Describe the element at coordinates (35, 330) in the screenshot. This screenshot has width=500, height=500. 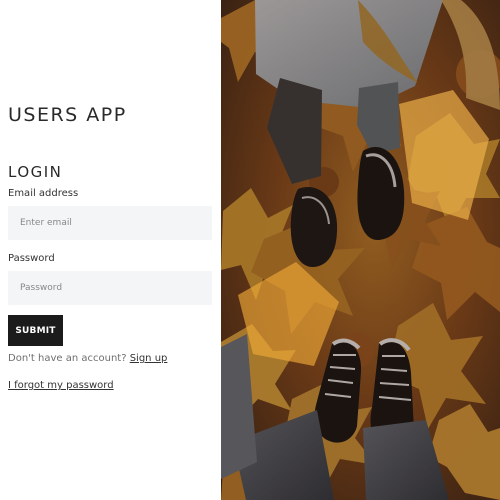
I see `submit-button: SUBMIT` at that location.